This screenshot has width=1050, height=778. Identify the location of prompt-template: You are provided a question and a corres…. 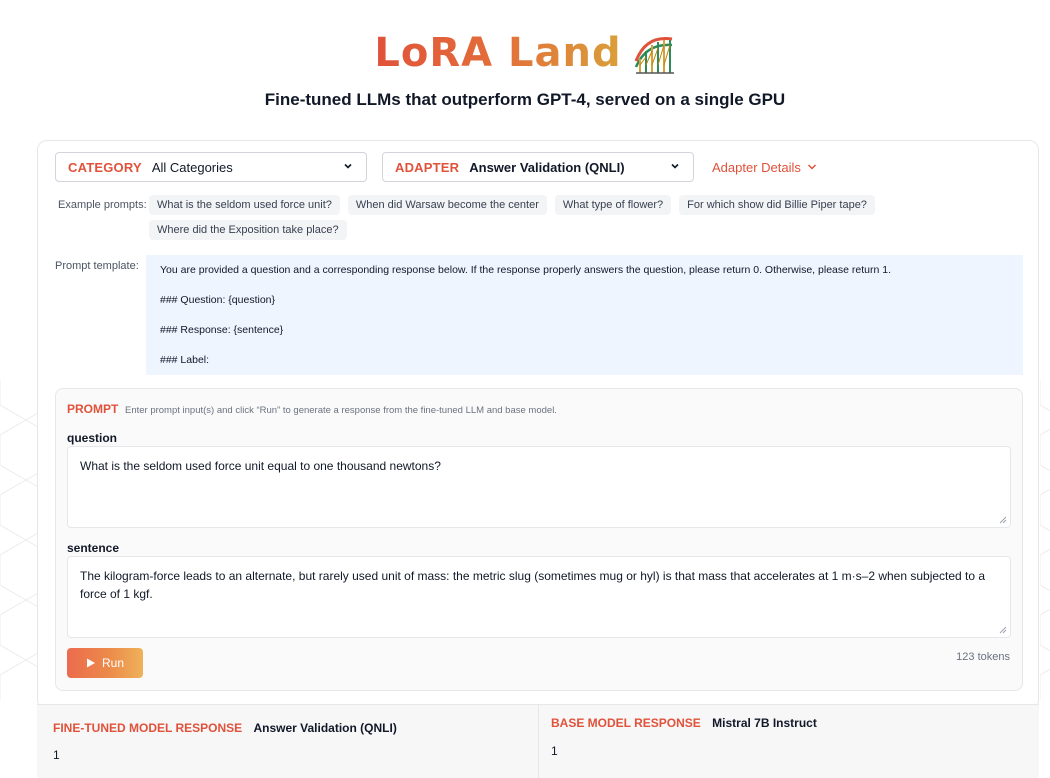
(584, 315).